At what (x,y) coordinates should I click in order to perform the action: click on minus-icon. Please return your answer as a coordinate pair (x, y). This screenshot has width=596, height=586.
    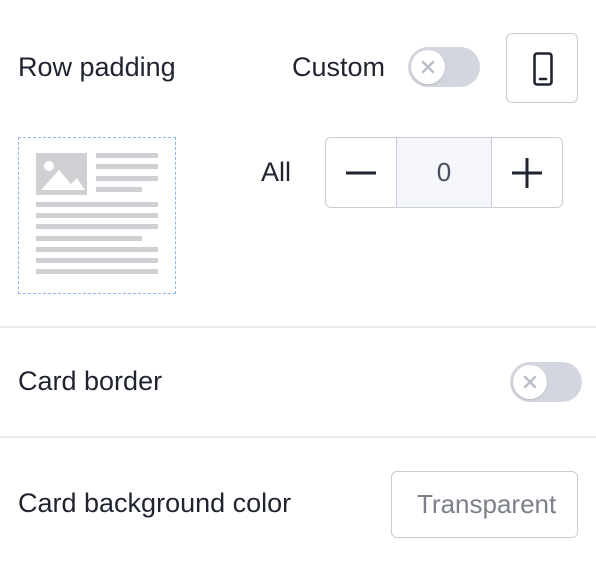
    Looking at the image, I should click on (360, 172).